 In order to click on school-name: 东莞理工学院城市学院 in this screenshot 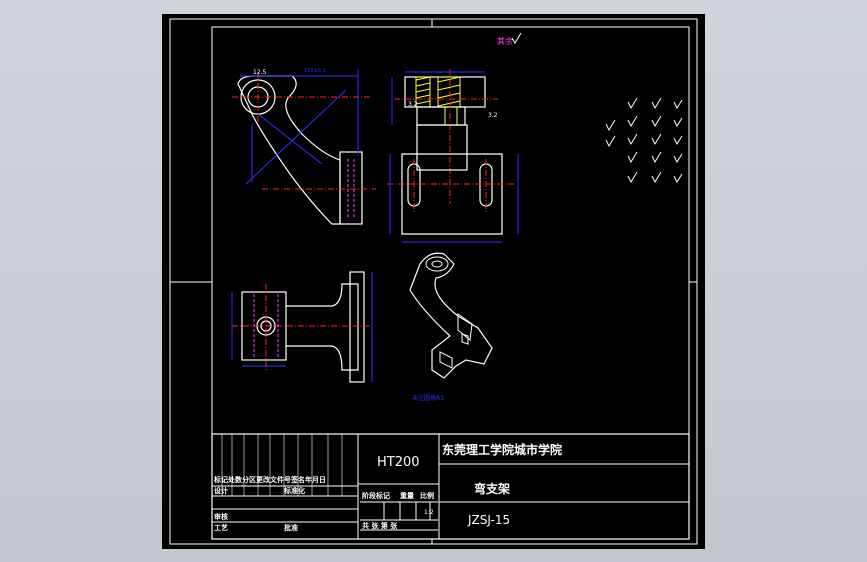, I will do `click(502, 449)`.